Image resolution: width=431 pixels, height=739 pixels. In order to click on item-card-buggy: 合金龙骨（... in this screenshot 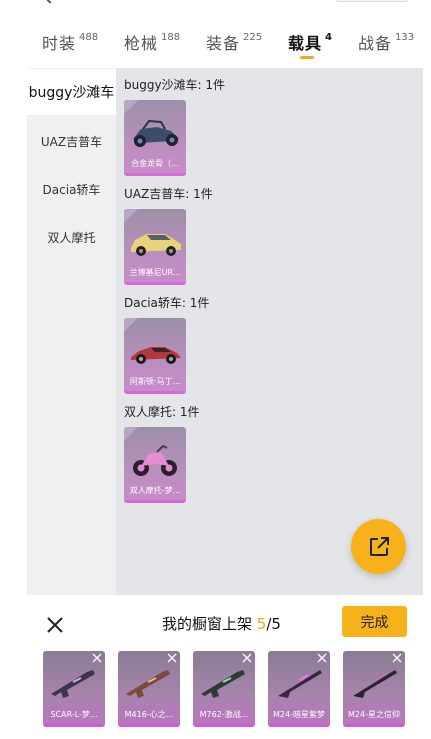, I will do `click(155, 138)`.